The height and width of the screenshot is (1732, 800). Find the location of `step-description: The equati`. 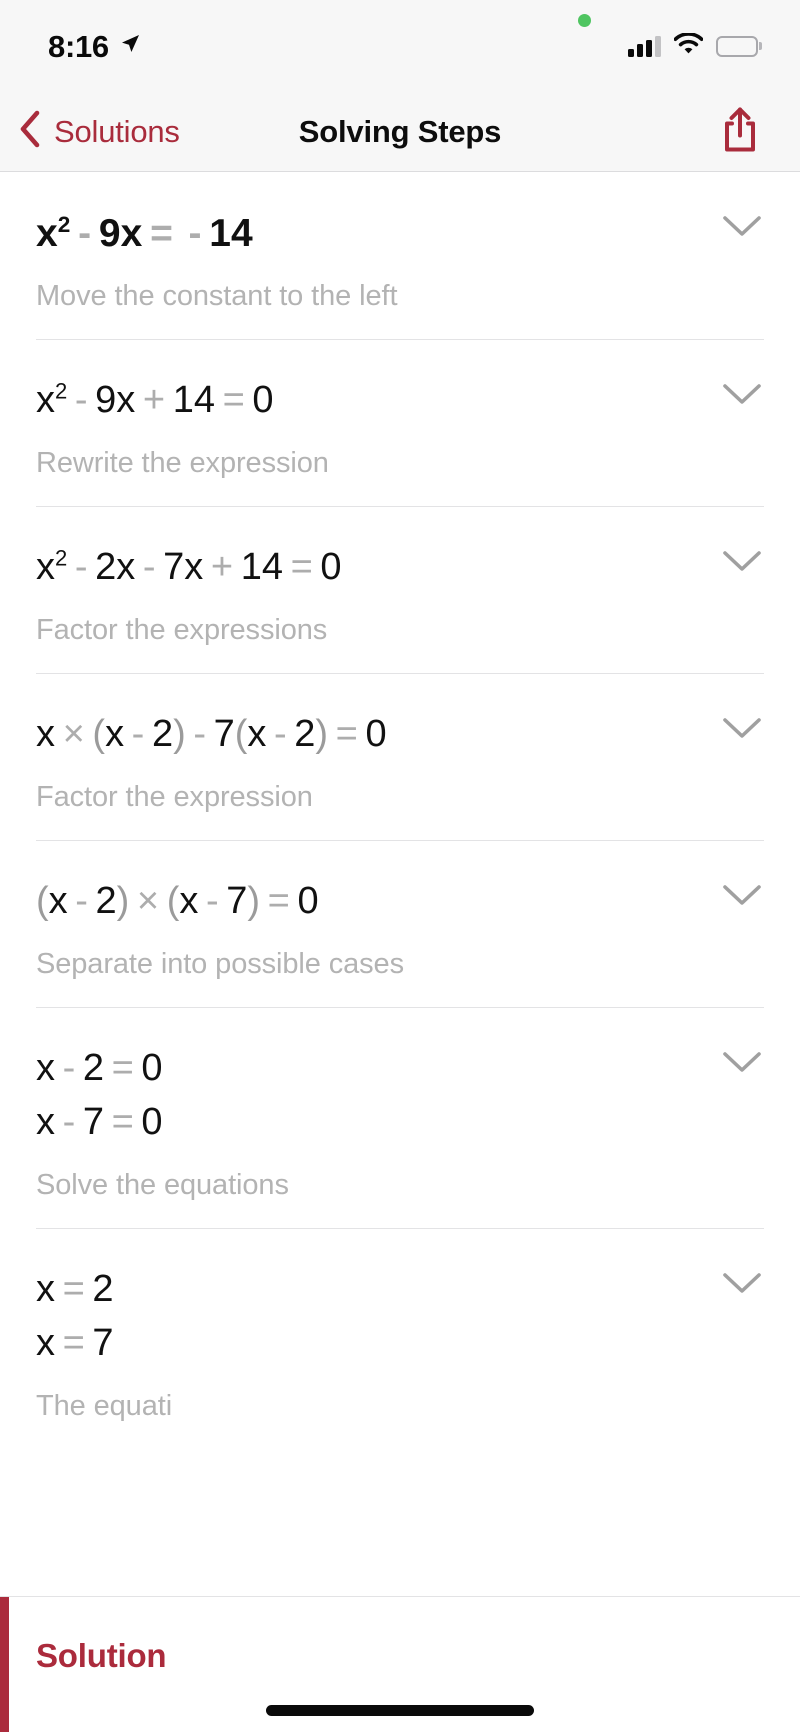

step-description: The equati is located at coordinates (104, 1406).